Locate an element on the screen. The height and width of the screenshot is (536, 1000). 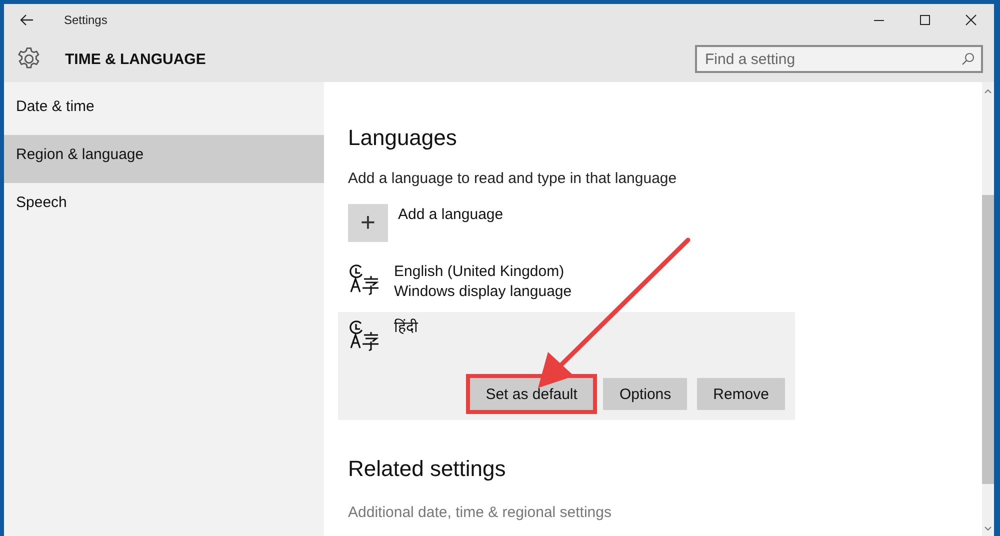
add-language-button: + Add a language is located at coordinates (426, 223).